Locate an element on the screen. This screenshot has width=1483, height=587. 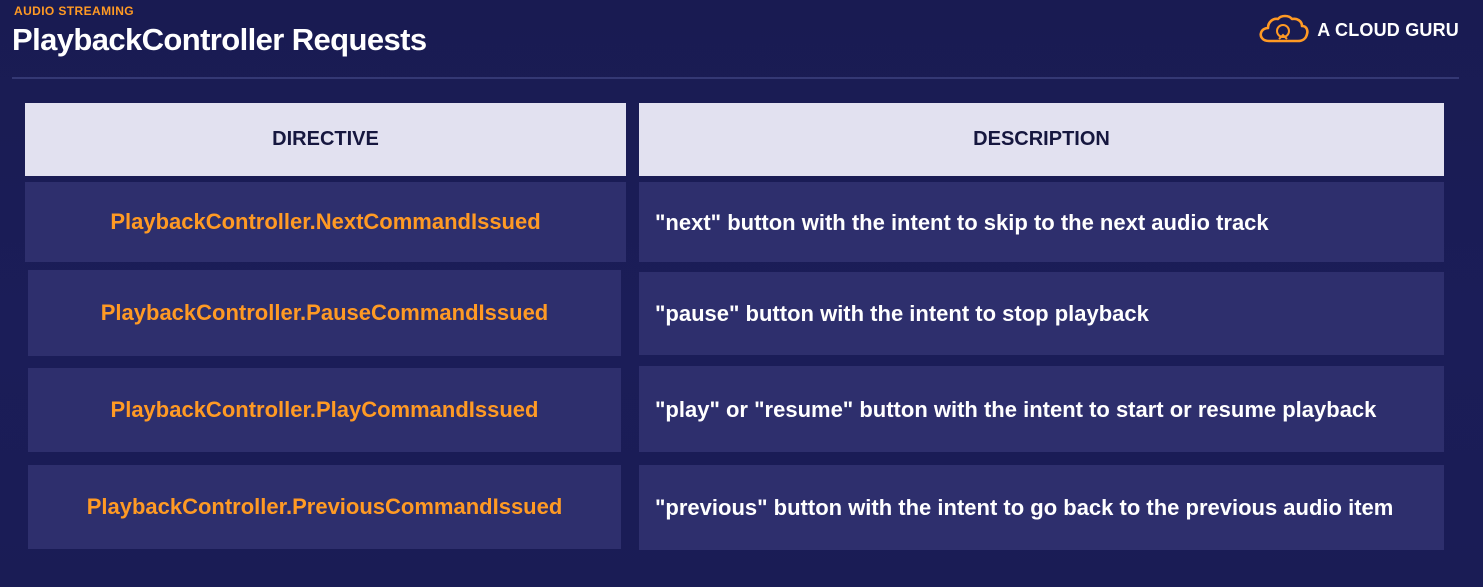
header-divider is located at coordinates (735, 78).